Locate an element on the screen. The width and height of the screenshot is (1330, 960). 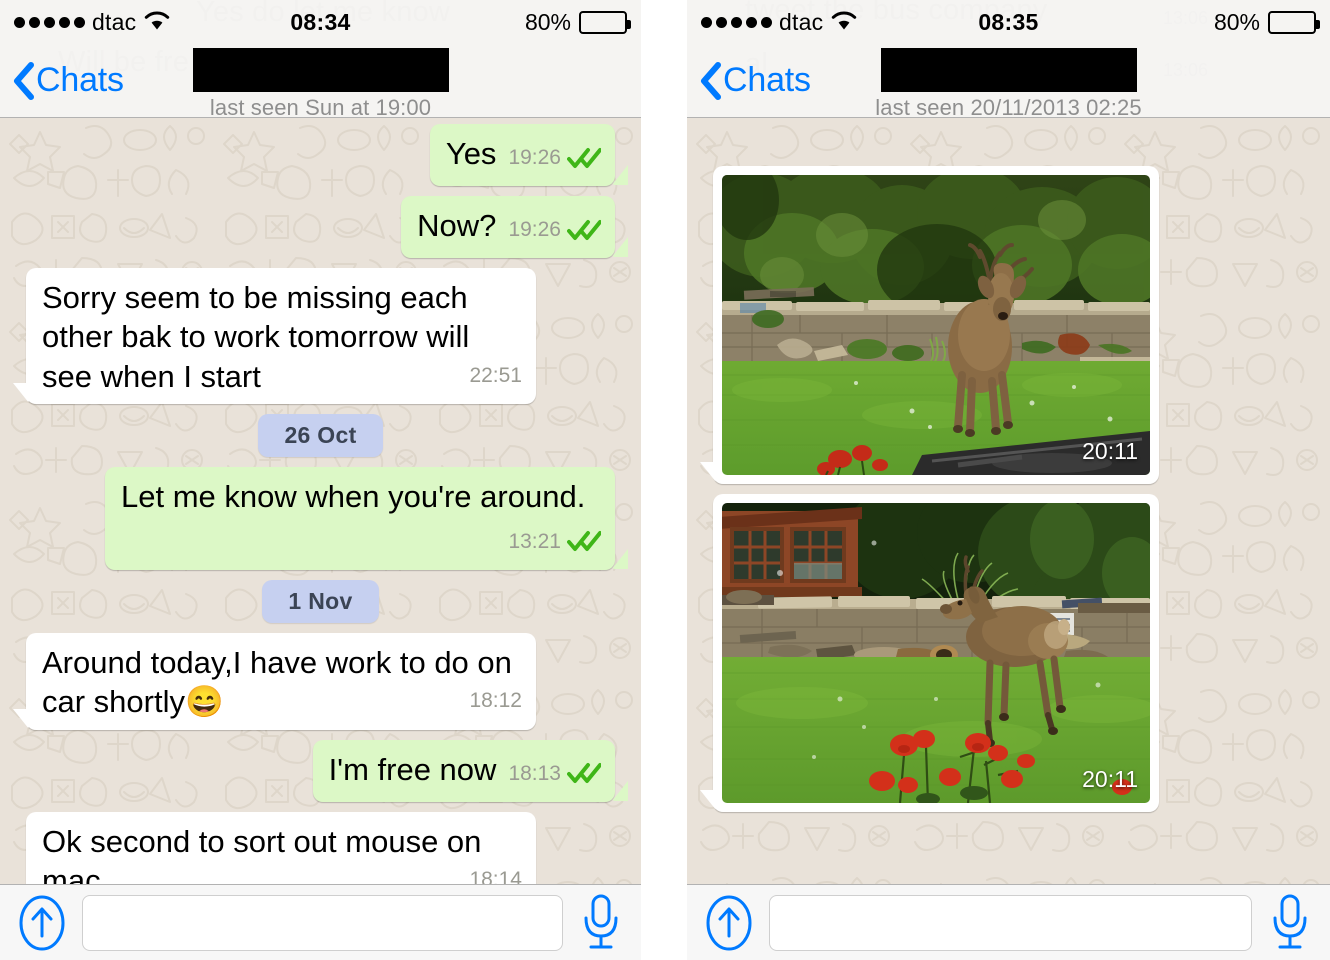
message-row: Let me know when you're around. 13:21 is located at coordinates (320, 518).